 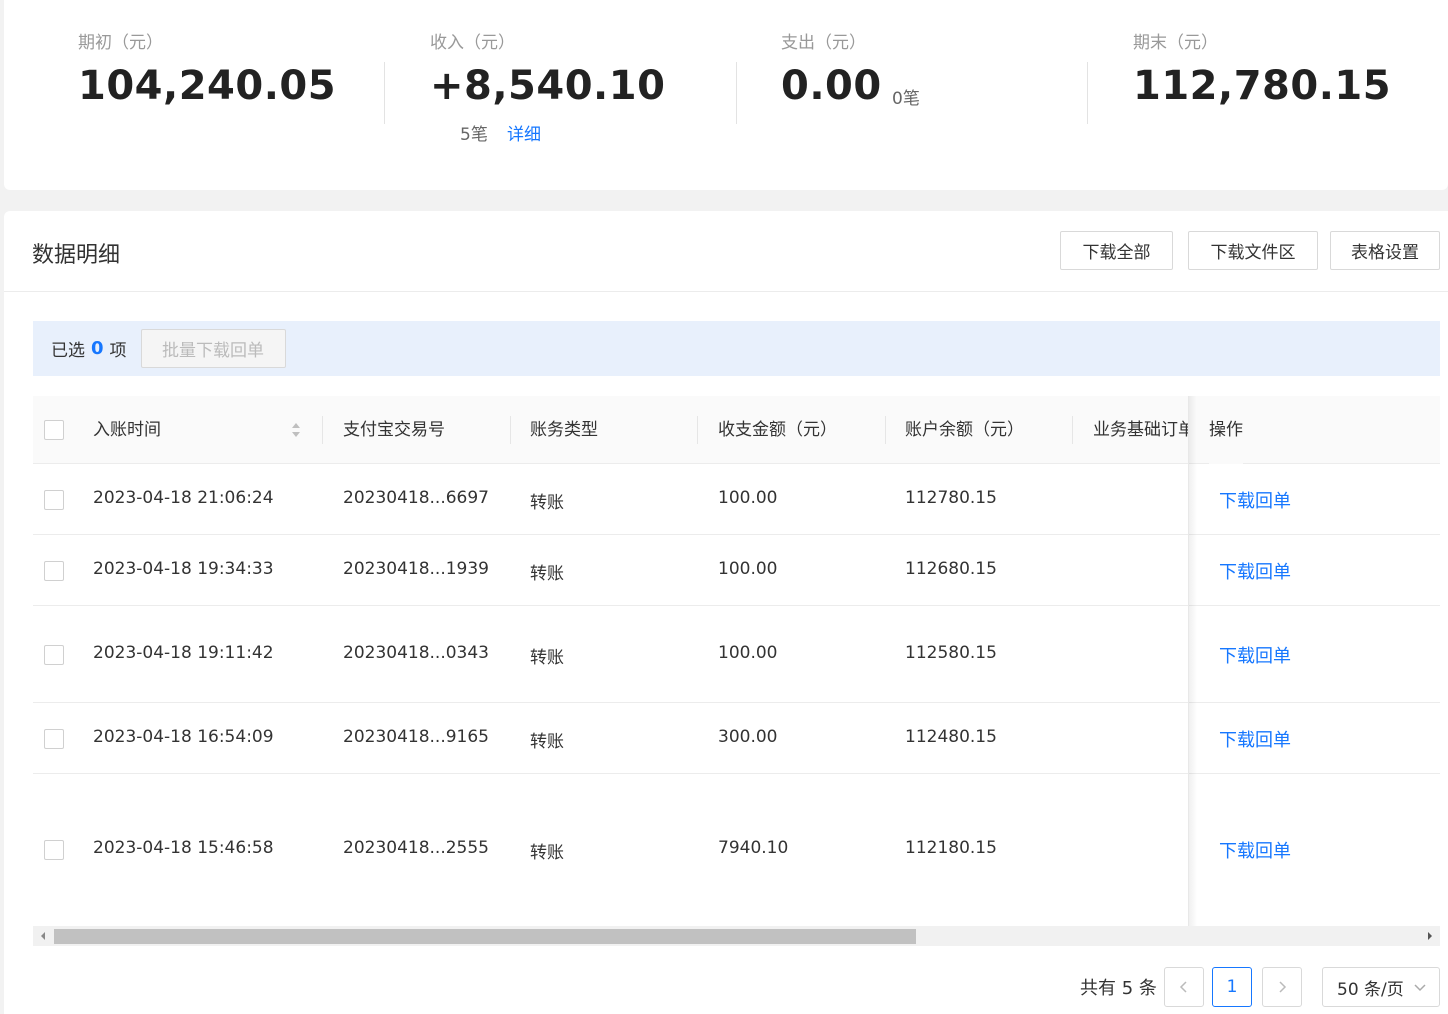 What do you see at coordinates (951, 498) in the screenshot?
I see `cell-balance: 112780.15` at bounding box center [951, 498].